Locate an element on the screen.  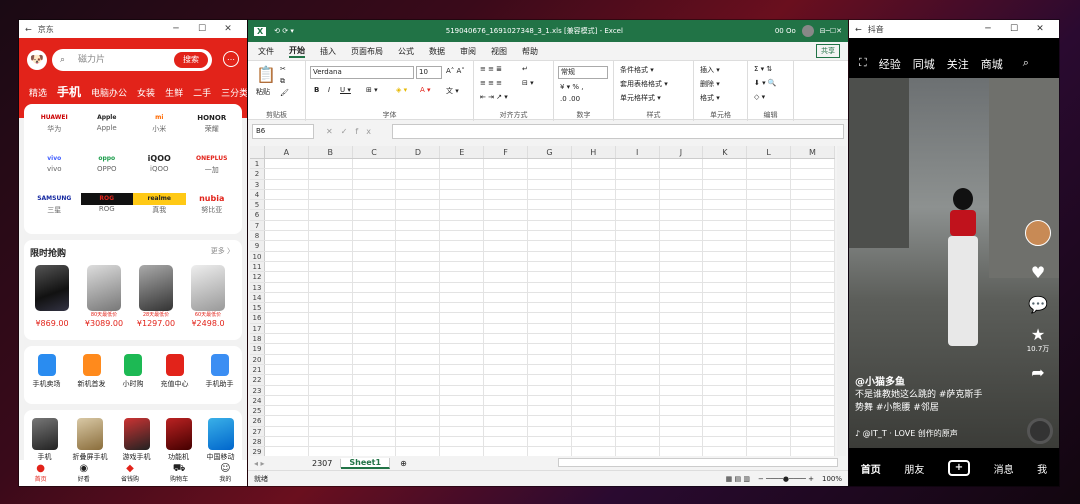
category-tab: 生鲜 is located at coordinates (174, 93).